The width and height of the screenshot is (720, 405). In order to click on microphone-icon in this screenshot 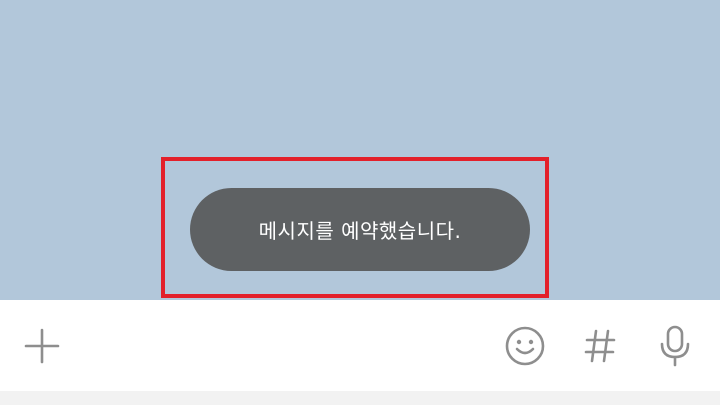, I will do `click(675, 346)`.